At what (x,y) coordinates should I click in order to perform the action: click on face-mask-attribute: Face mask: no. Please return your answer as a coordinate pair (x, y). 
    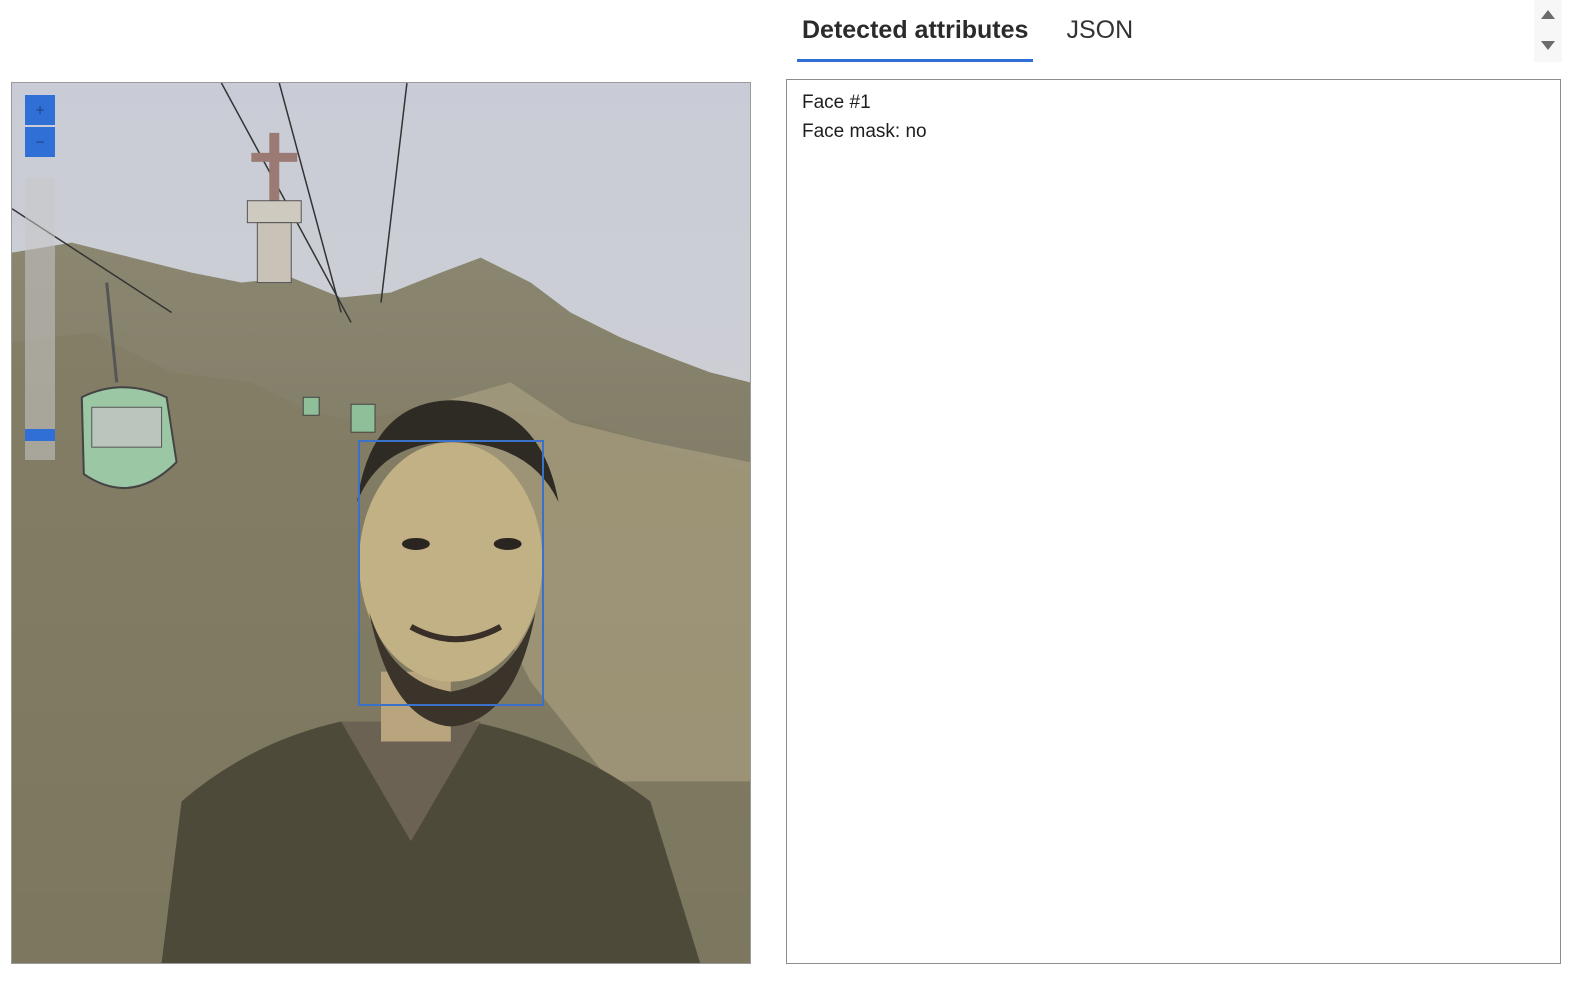
    Looking at the image, I should click on (864, 131).